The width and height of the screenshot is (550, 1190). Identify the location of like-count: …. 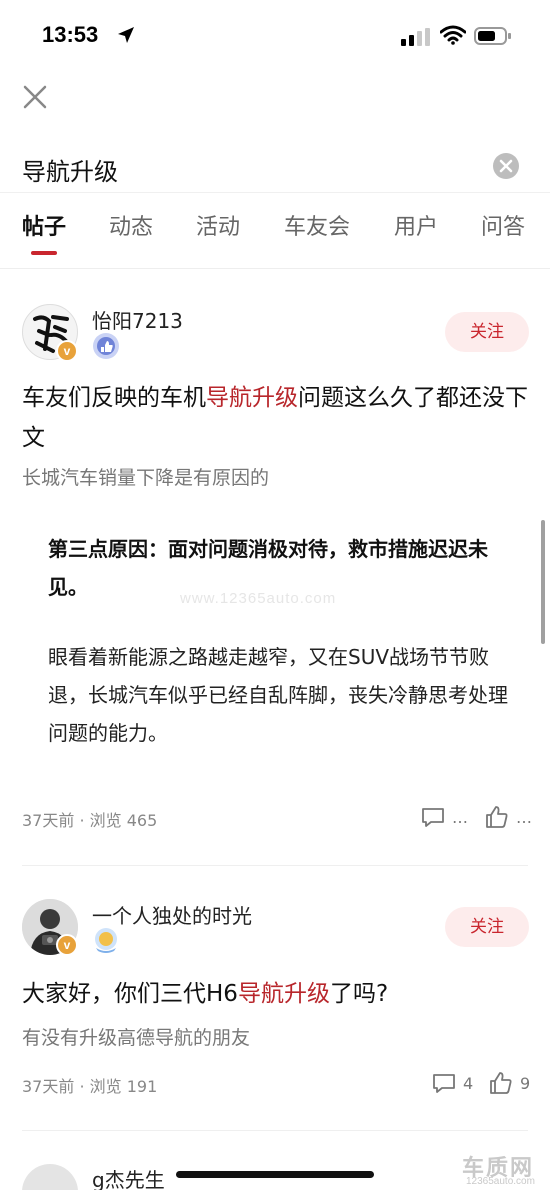
(524, 817).